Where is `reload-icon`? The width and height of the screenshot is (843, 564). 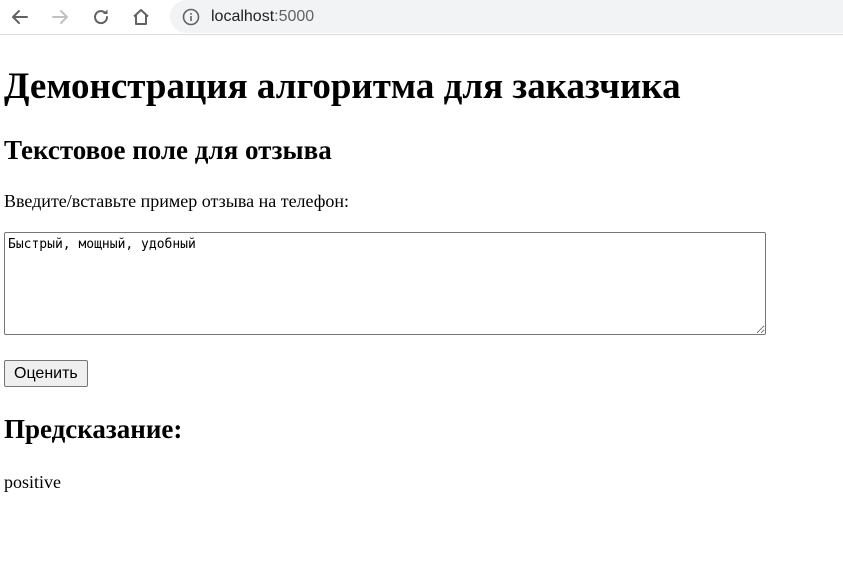 reload-icon is located at coordinates (101, 17).